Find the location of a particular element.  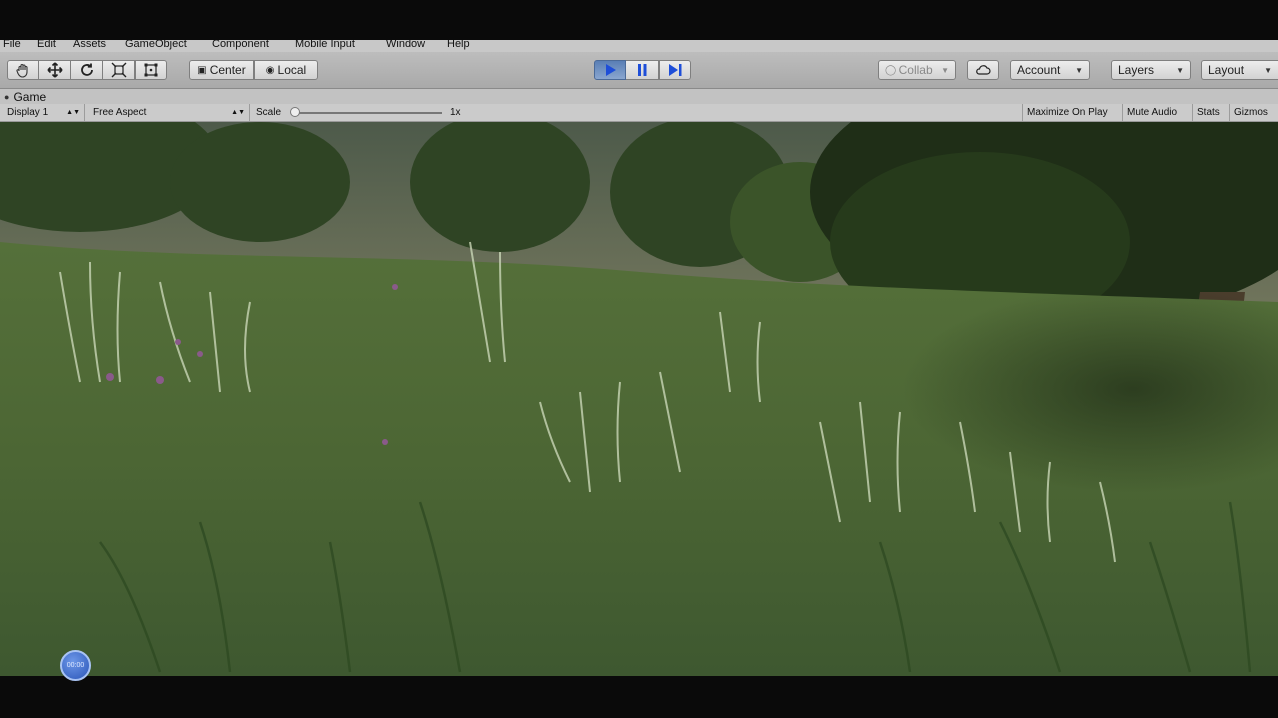

menu-component: Component is located at coordinates (240, 45).